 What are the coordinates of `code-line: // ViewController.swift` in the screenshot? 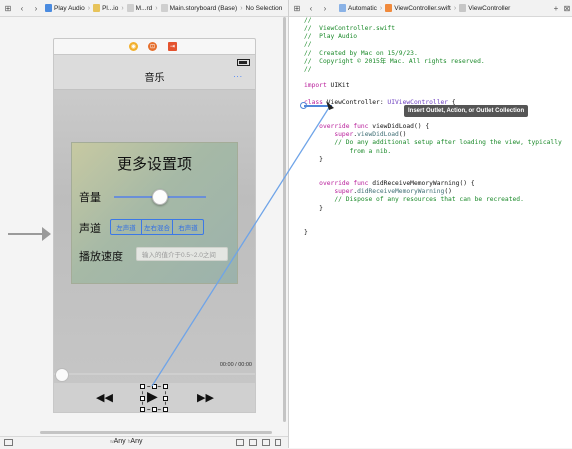 It's located at (433, 29).